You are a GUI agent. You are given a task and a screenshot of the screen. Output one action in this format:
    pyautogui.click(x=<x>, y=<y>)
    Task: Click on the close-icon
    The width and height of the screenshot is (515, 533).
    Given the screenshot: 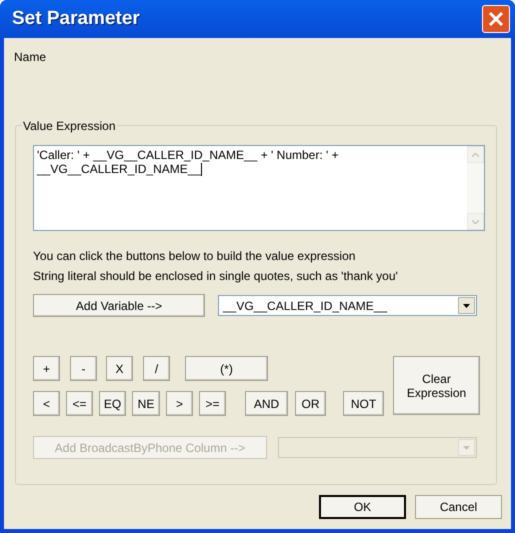 What is the action you would take?
    pyautogui.click(x=496, y=19)
    